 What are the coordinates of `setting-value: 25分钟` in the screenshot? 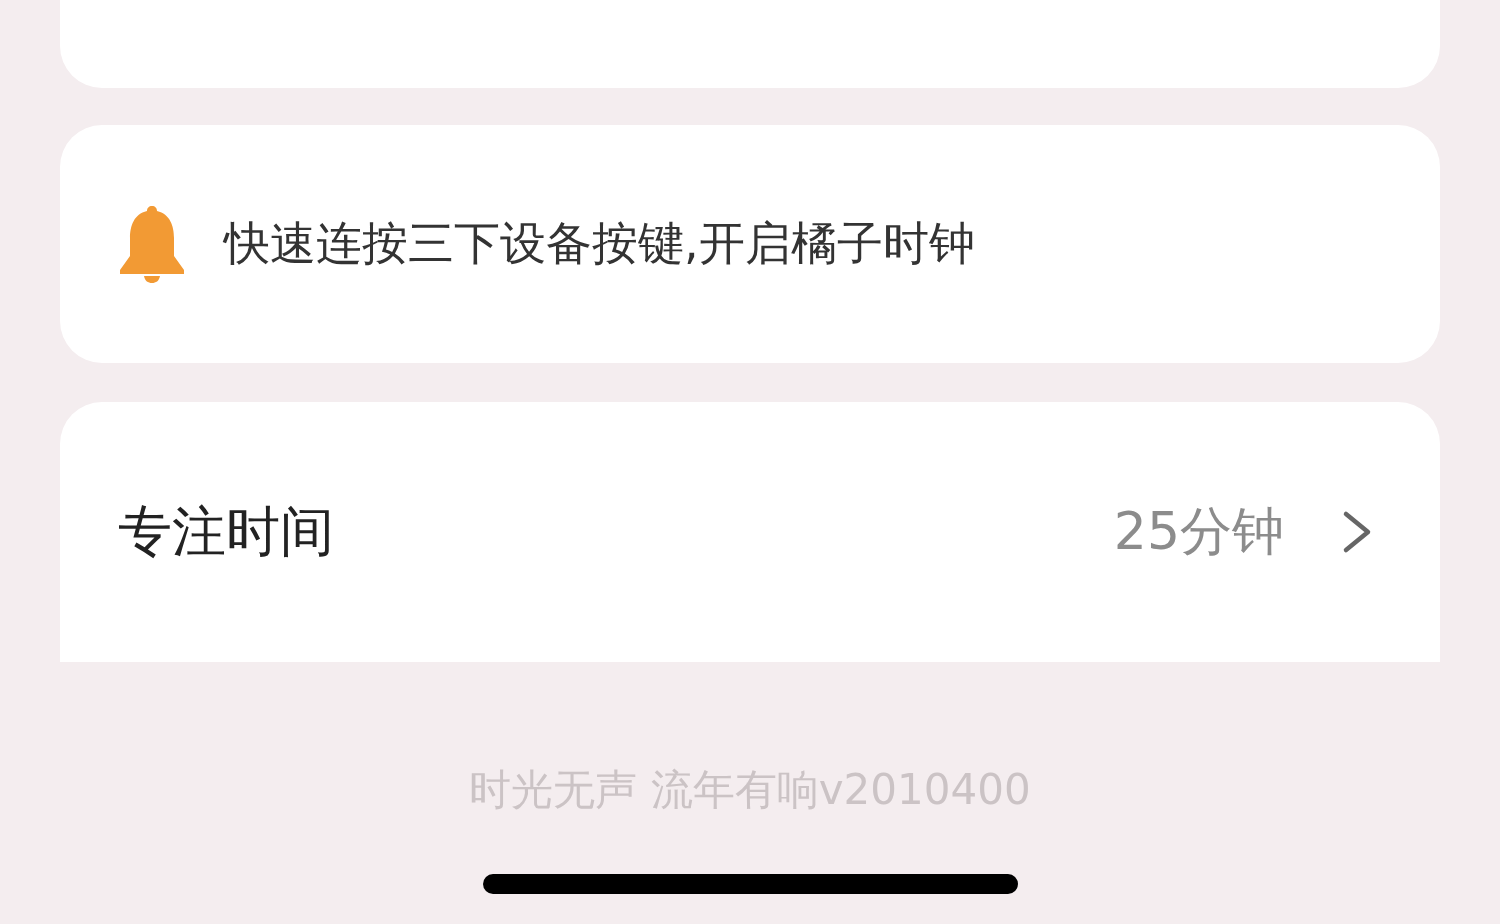 It's located at (1198, 531).